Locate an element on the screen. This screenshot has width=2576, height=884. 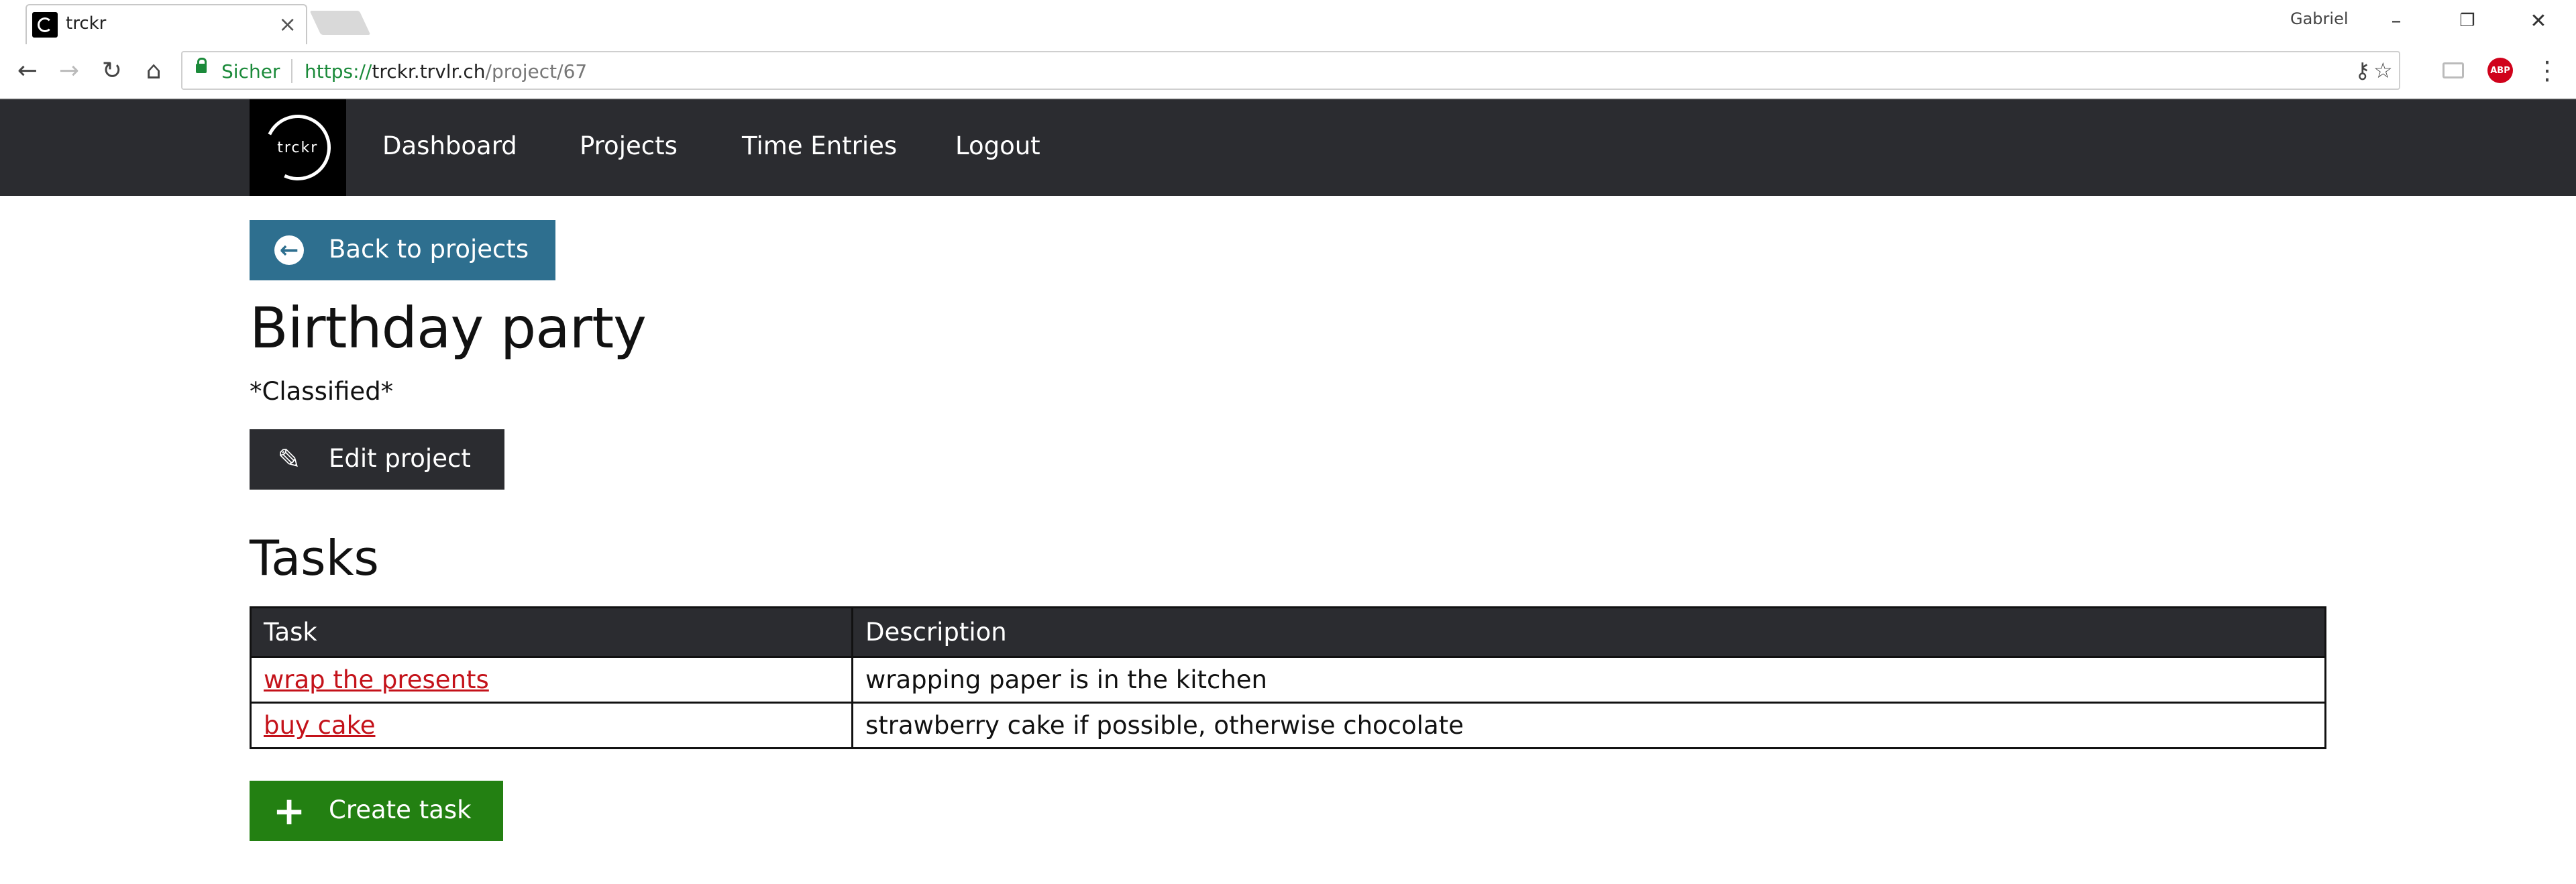
back-to-projects-button: ← Back to projects is located at coordinates (402, 250).